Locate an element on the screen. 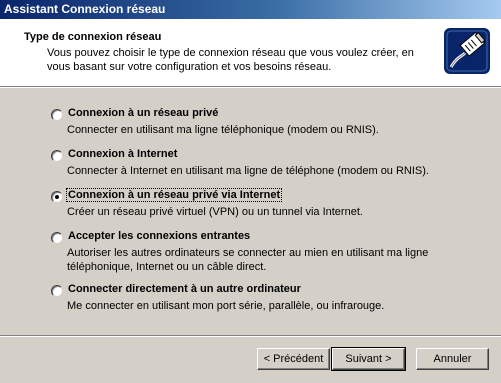 The width and height of the screenshot is (501, 383). footer-separator-highlight is located at coordinates (250, 336).